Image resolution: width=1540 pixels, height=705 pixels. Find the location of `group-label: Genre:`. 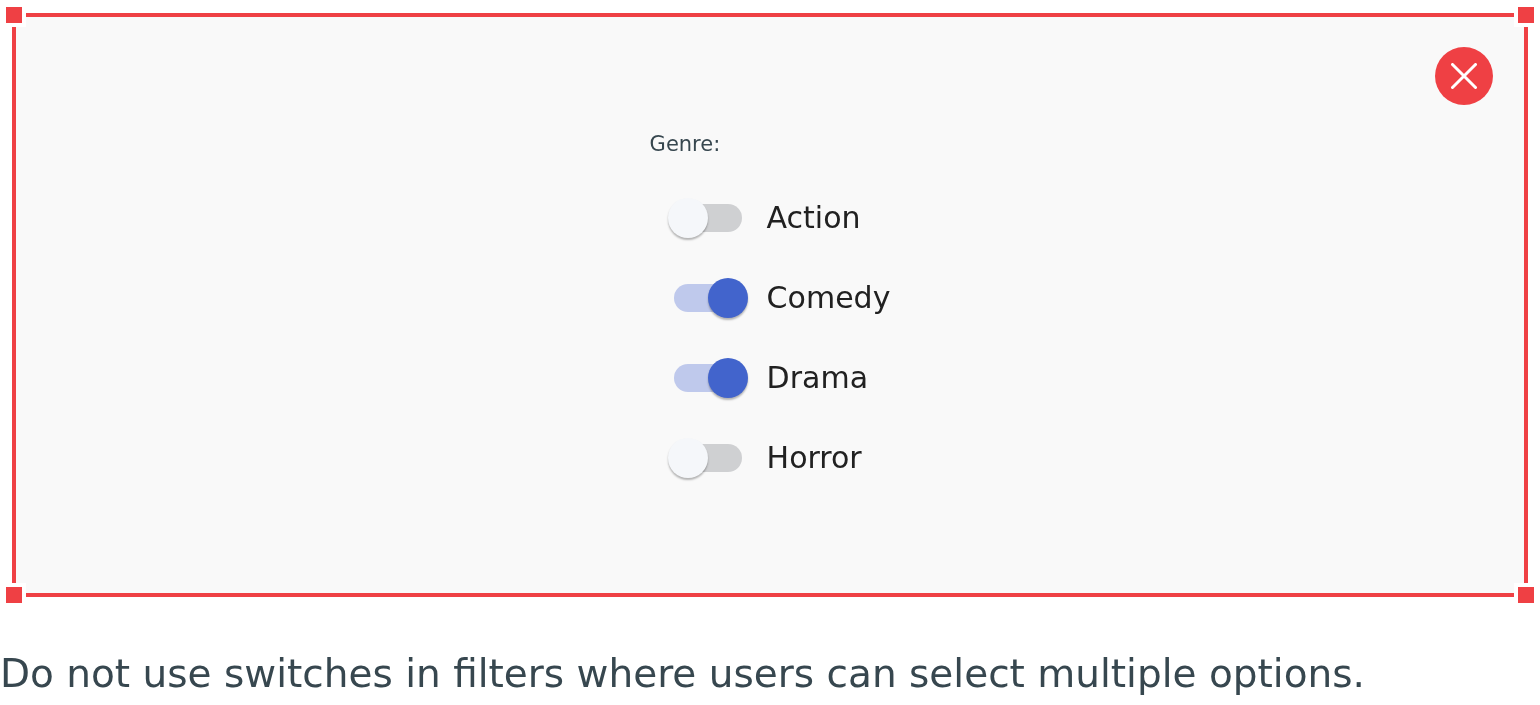

group-label: Genre: is located at coordinates (685, 144).